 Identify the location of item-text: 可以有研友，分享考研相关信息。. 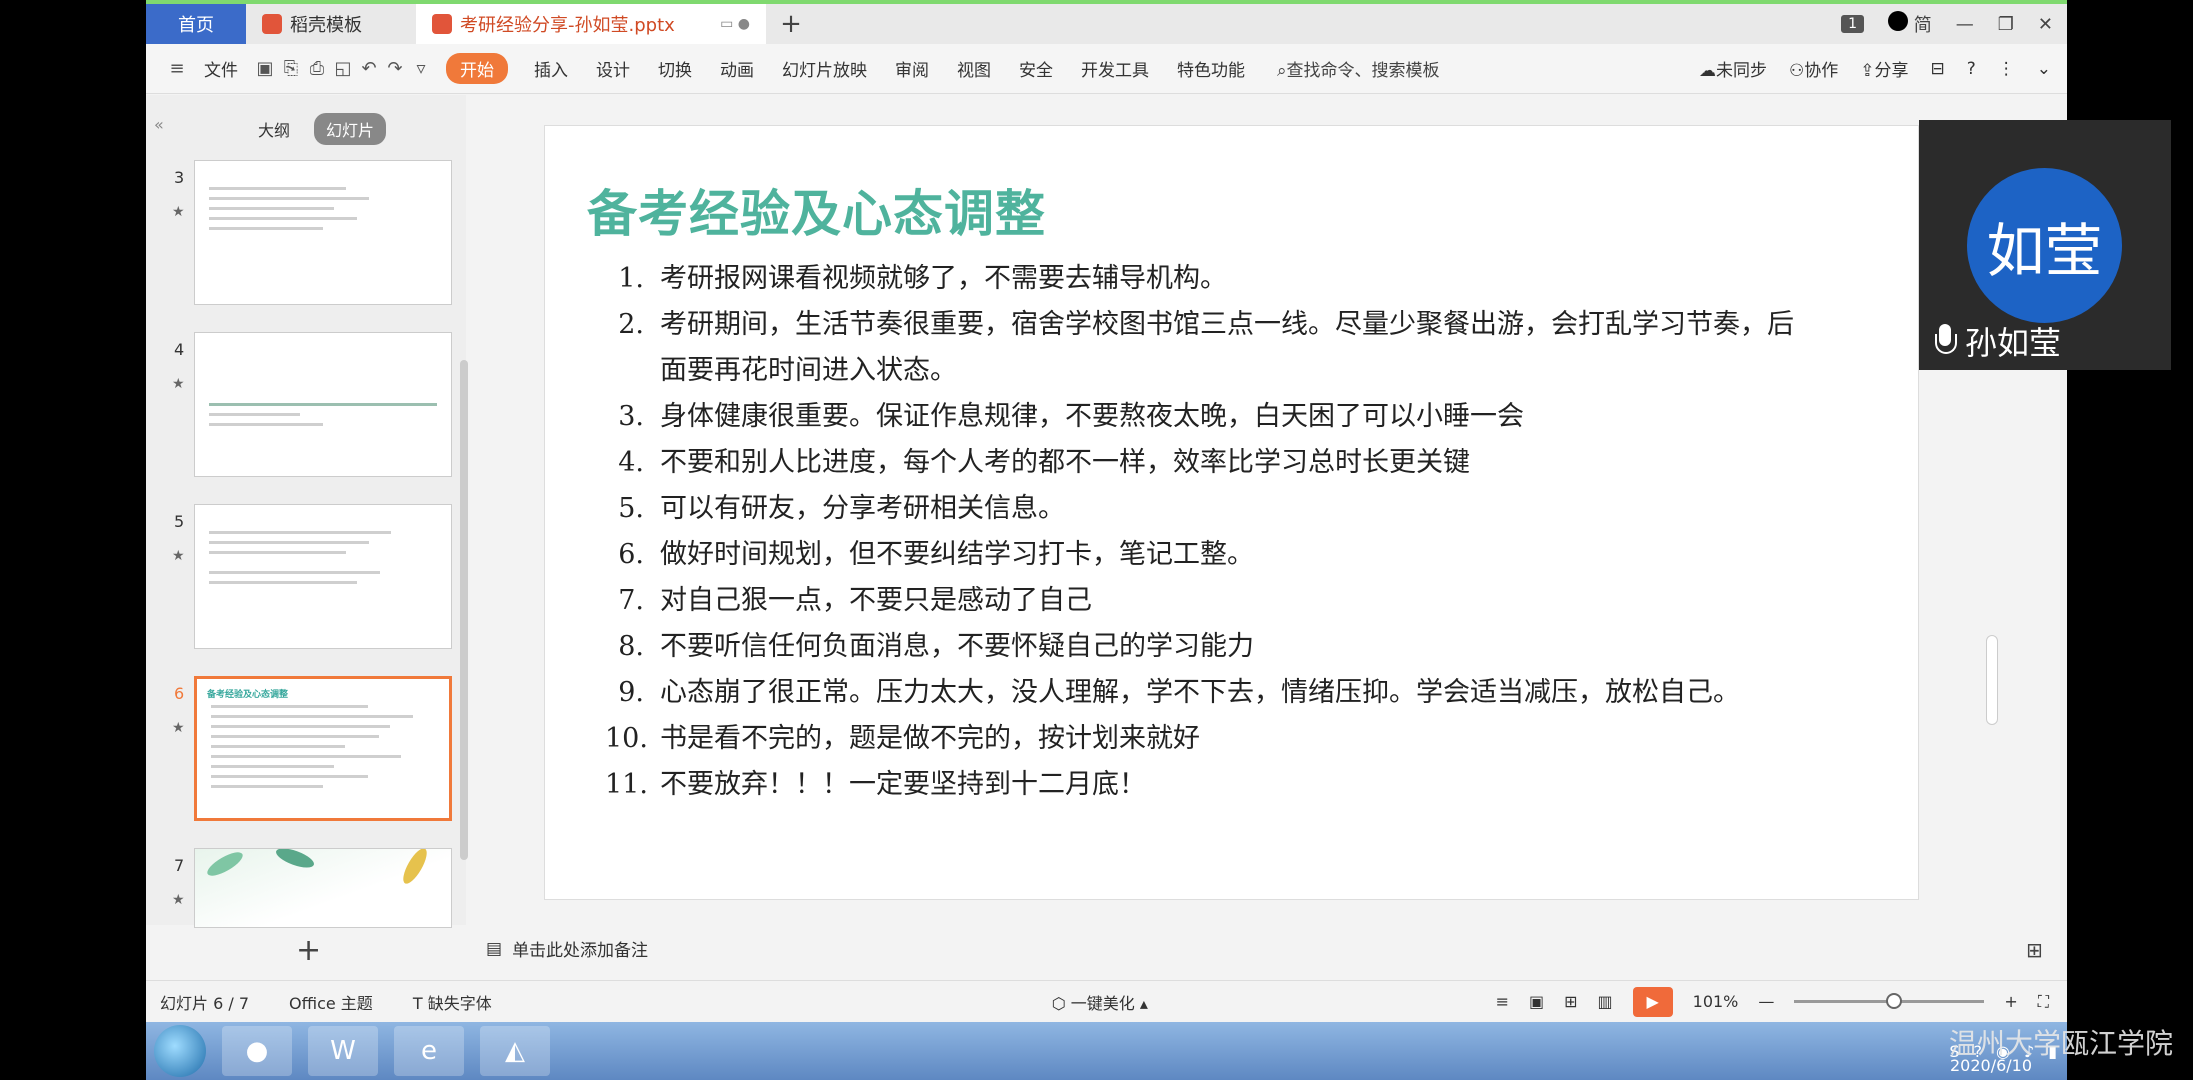
(862, 508).